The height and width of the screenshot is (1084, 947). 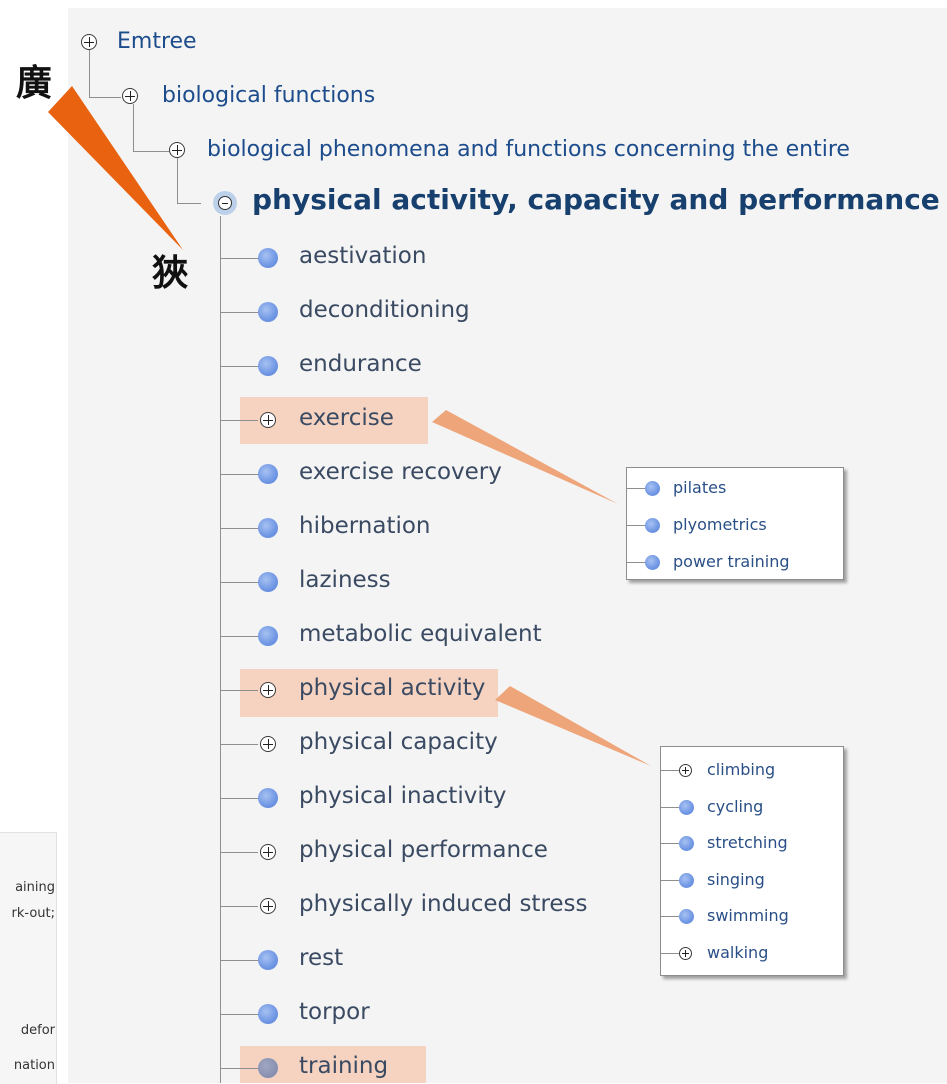 I want to click on popup-label-pilates: pilates, so click(x=699, y=488).